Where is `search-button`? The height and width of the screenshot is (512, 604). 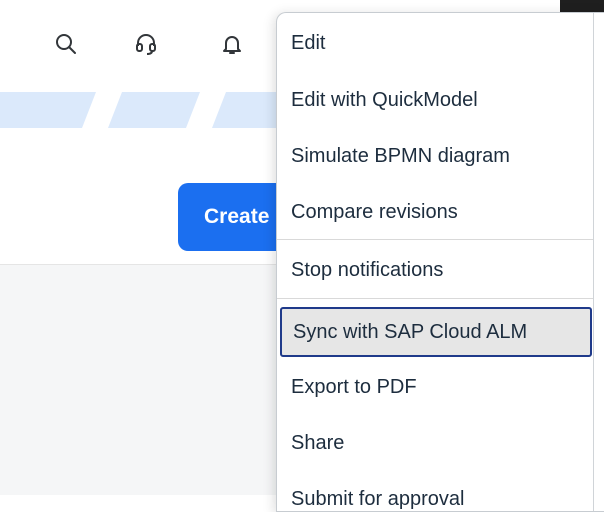 search-button is located at coordinates (66, 44).